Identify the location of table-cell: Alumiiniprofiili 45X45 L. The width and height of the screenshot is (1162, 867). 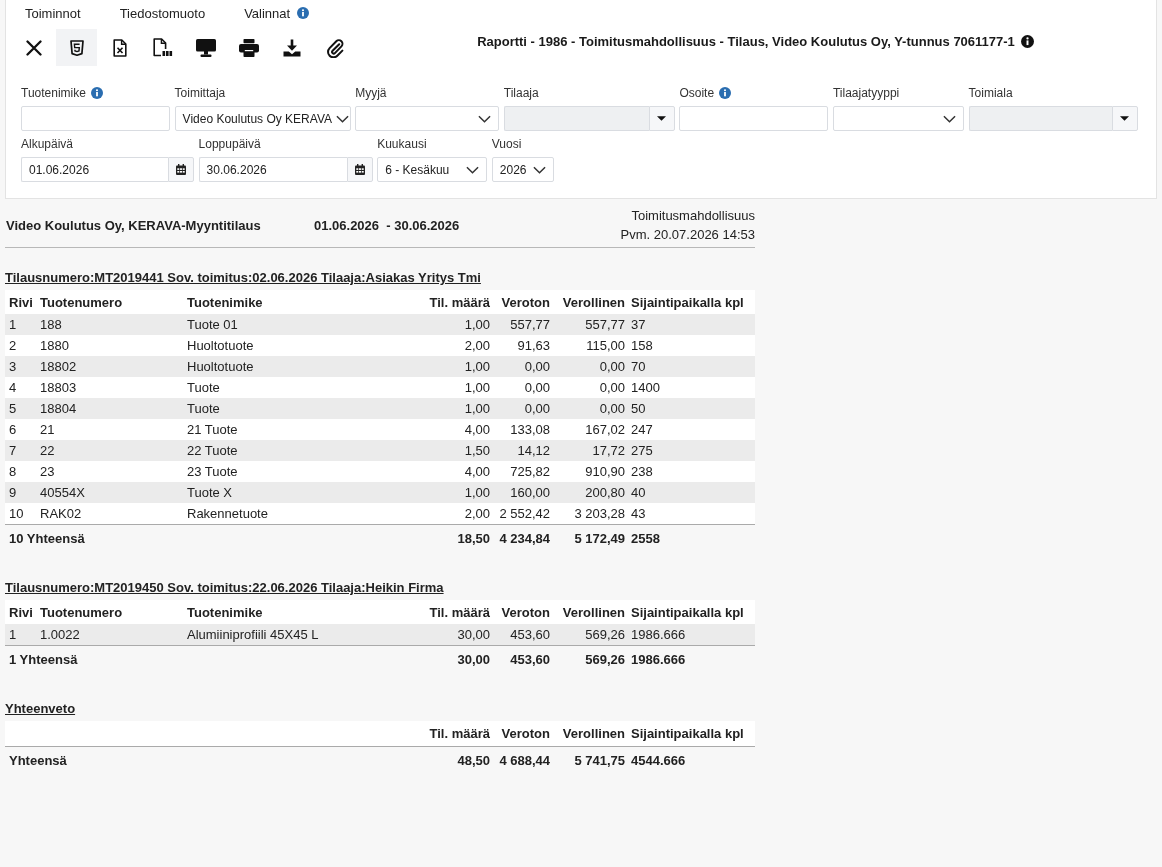
(302, 635).